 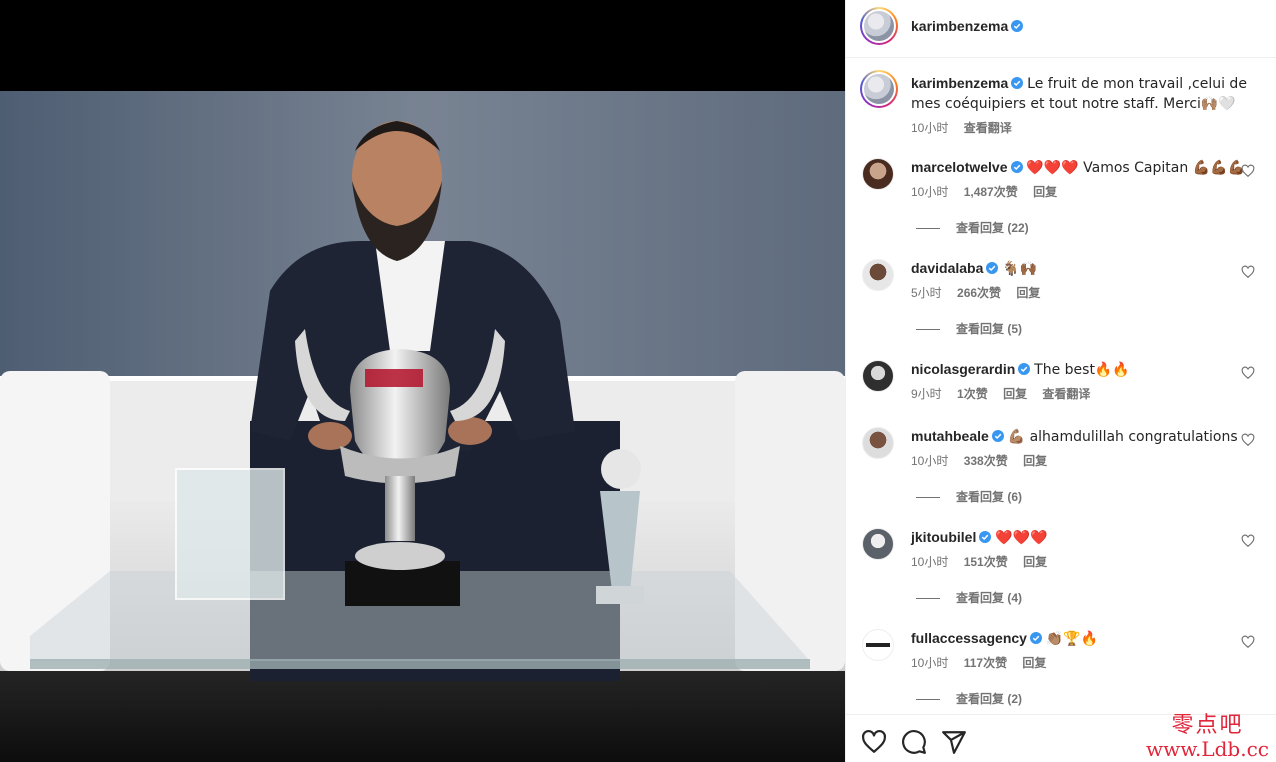 What do you see at coordinates (1135, 168) in the screenshot?
I see `comment-body: ❤️❤️❤️ Vamos Capitan 💪🏾💪🏾💪🏾` at bounding box center [1135, 168].